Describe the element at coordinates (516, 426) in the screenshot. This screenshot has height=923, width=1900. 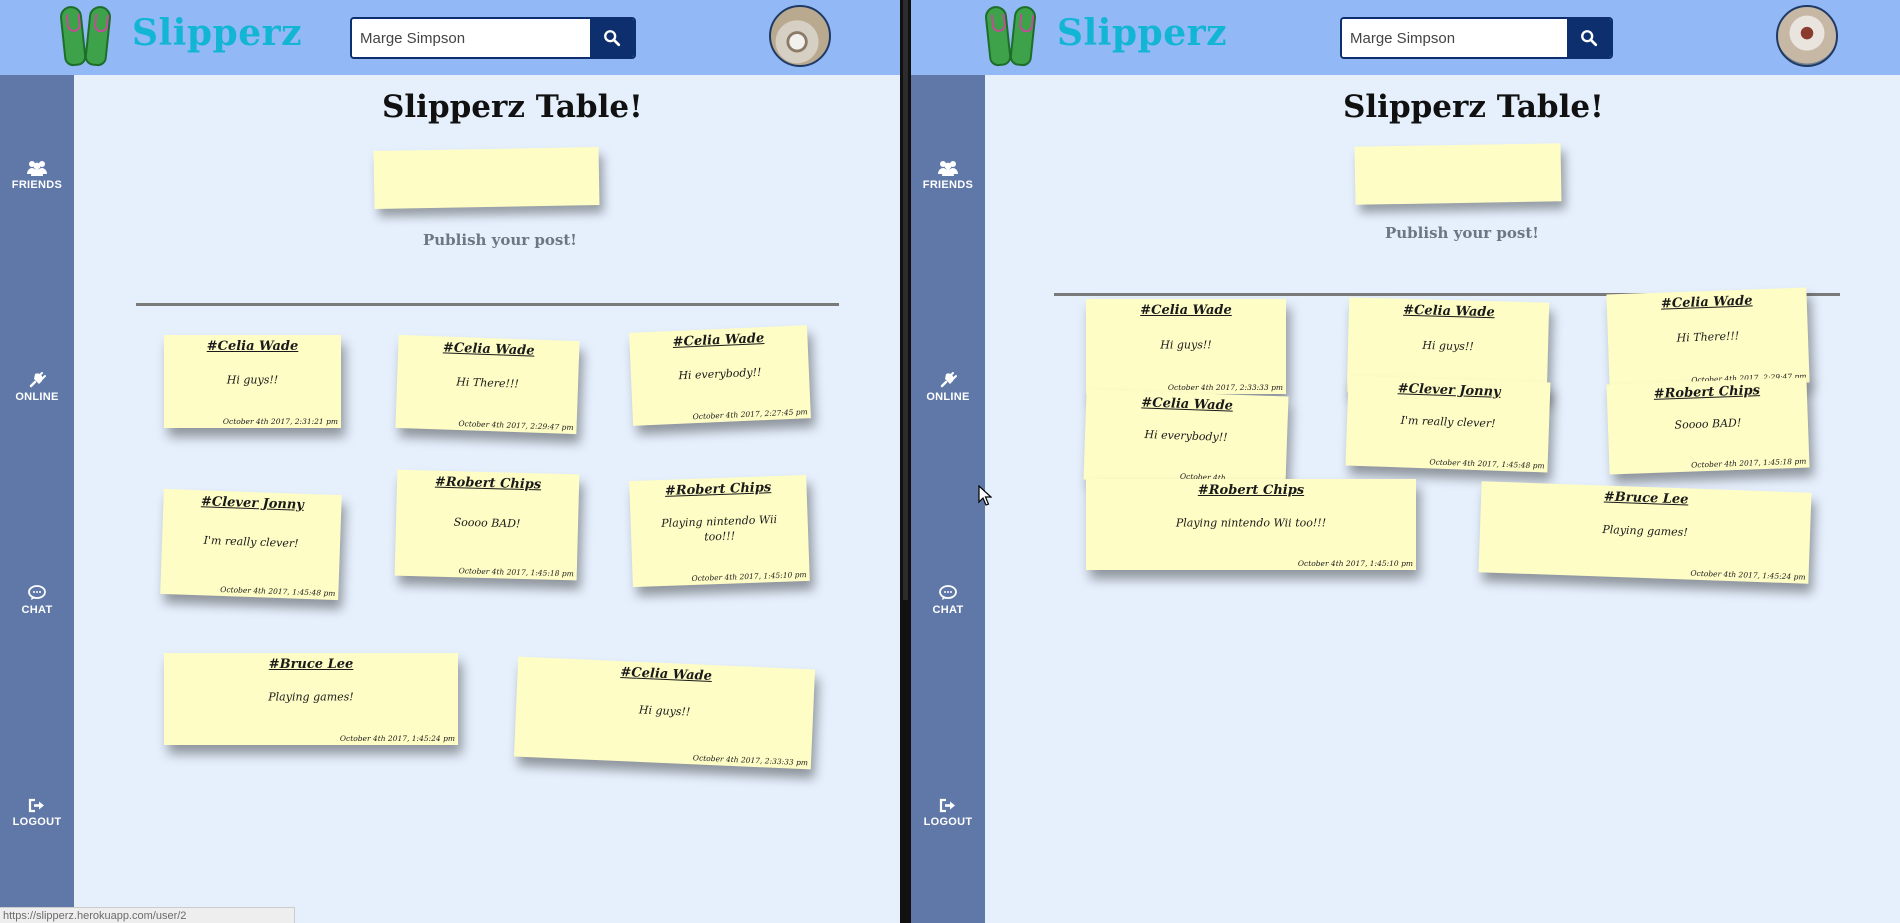
I see `note-timestamp: October 4th 2017, 2:29:47 pm` at that location.